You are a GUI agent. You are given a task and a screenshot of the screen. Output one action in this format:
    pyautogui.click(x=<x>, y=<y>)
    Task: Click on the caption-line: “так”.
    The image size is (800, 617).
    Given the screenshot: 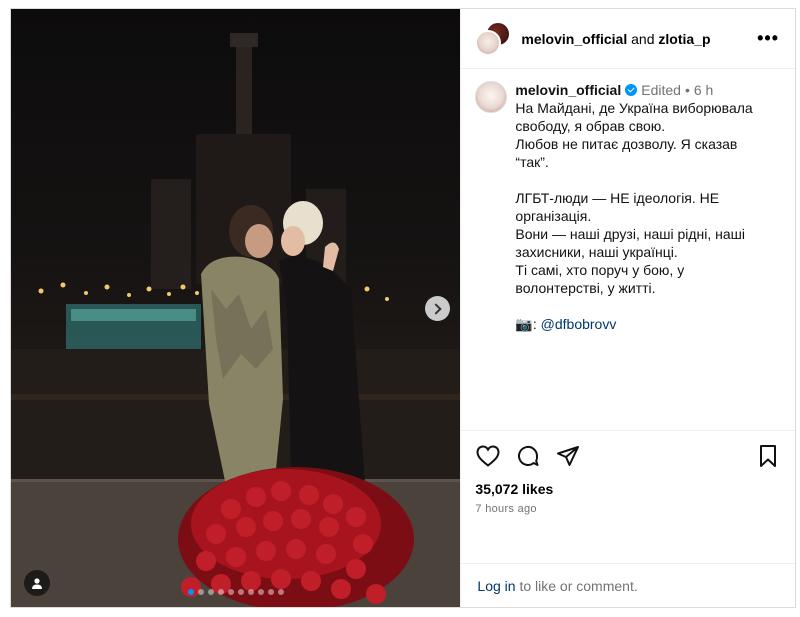 What is the action you would take?
    pyautogui.click(x=532, y=162)
    